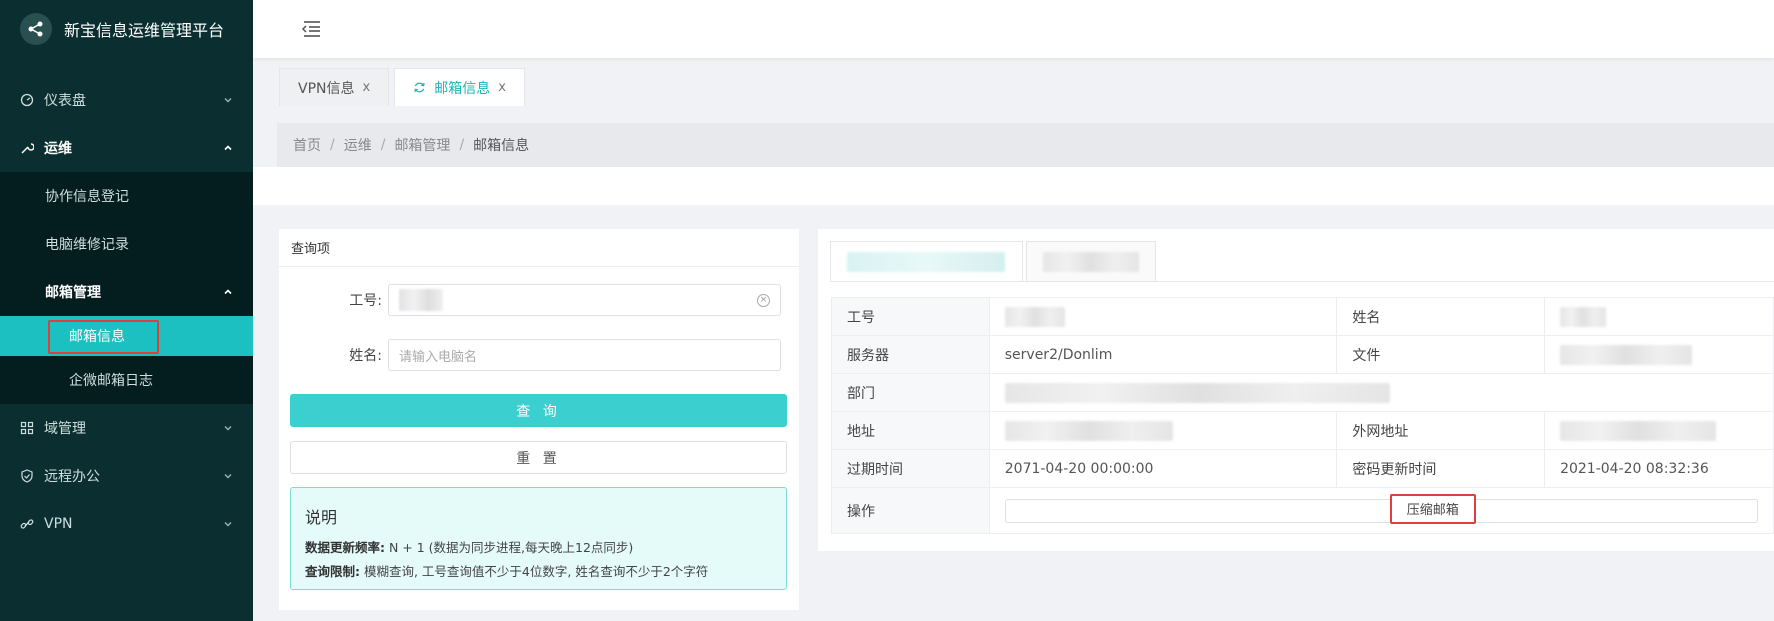 The height and width of the screenshot is (621, 1774). I want to click on app-title: 新宝信息运维管理平台, so click(144, 30).